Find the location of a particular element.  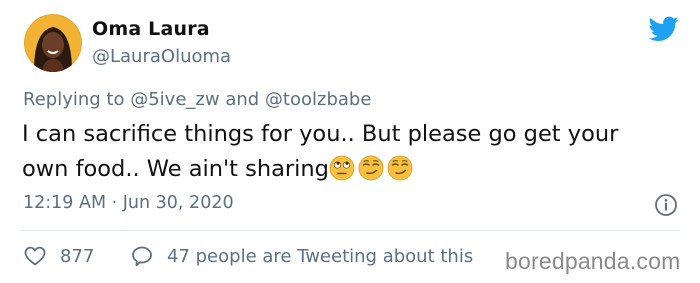

mention-link: @5ive_zw is located at coordinates (174, 99).